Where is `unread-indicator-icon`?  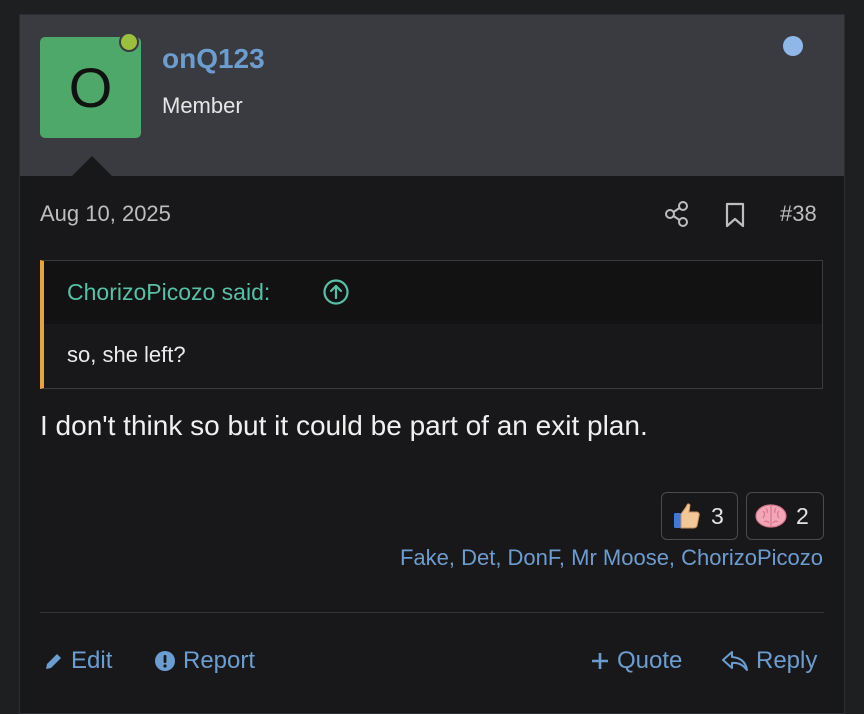
unread-indicator-icon is located at coordinates (793, 46).